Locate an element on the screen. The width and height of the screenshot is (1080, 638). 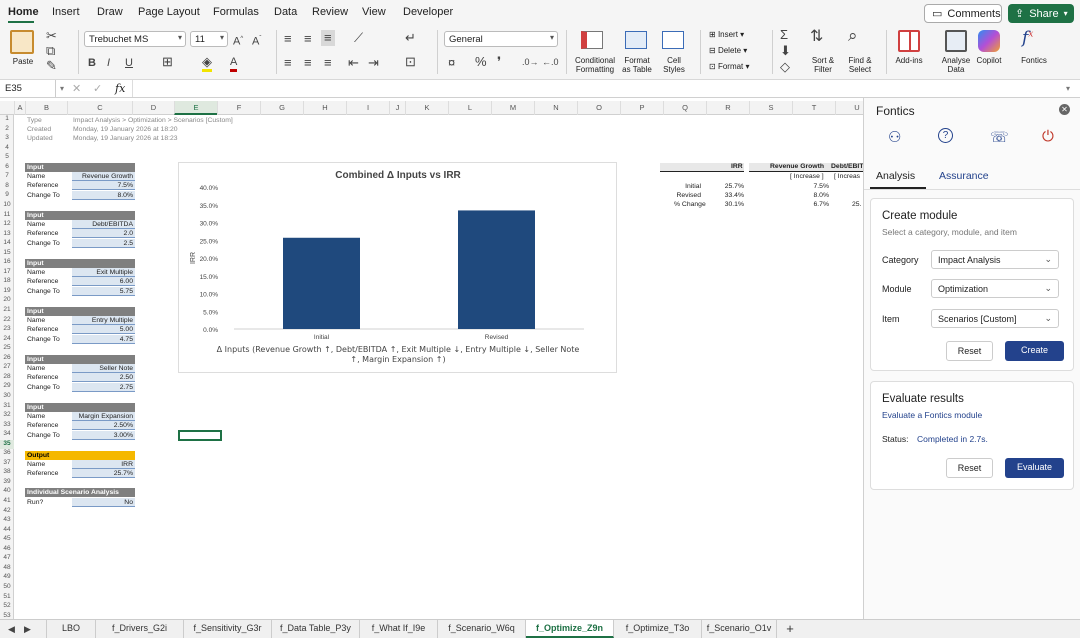
column-header-o: O is located at coordinates (598, 108).